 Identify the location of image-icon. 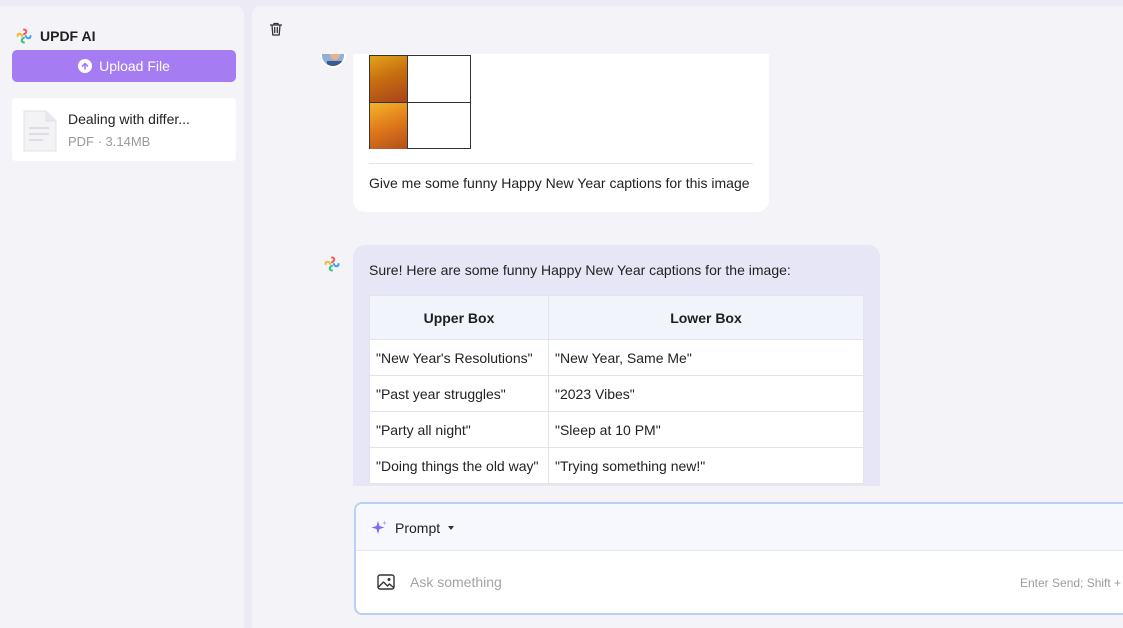
(386, 582).